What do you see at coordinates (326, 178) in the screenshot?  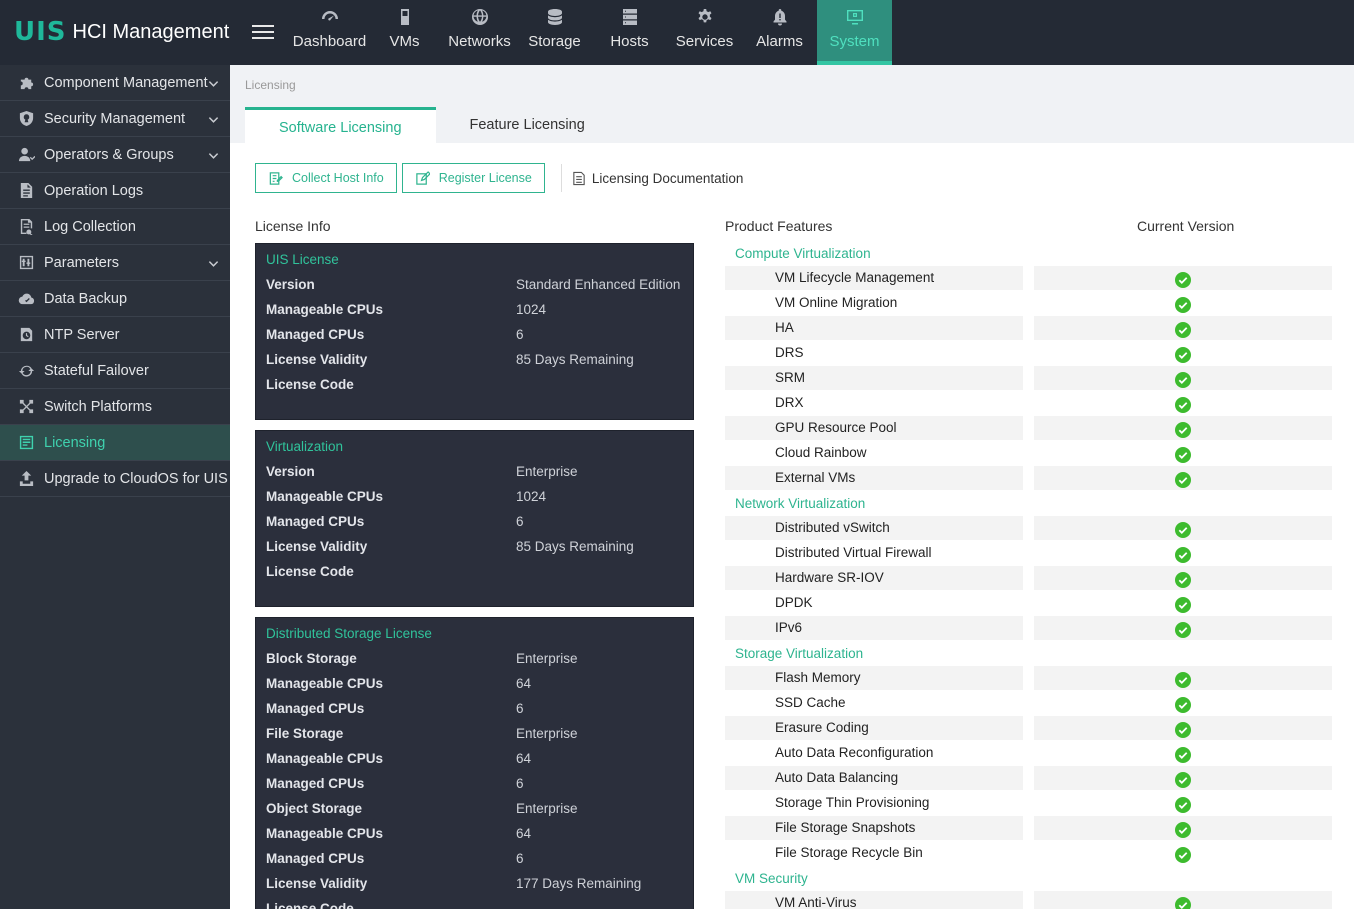 I see `collect-host-info-button: Collect Host Info` at bounding box center [326, 178].